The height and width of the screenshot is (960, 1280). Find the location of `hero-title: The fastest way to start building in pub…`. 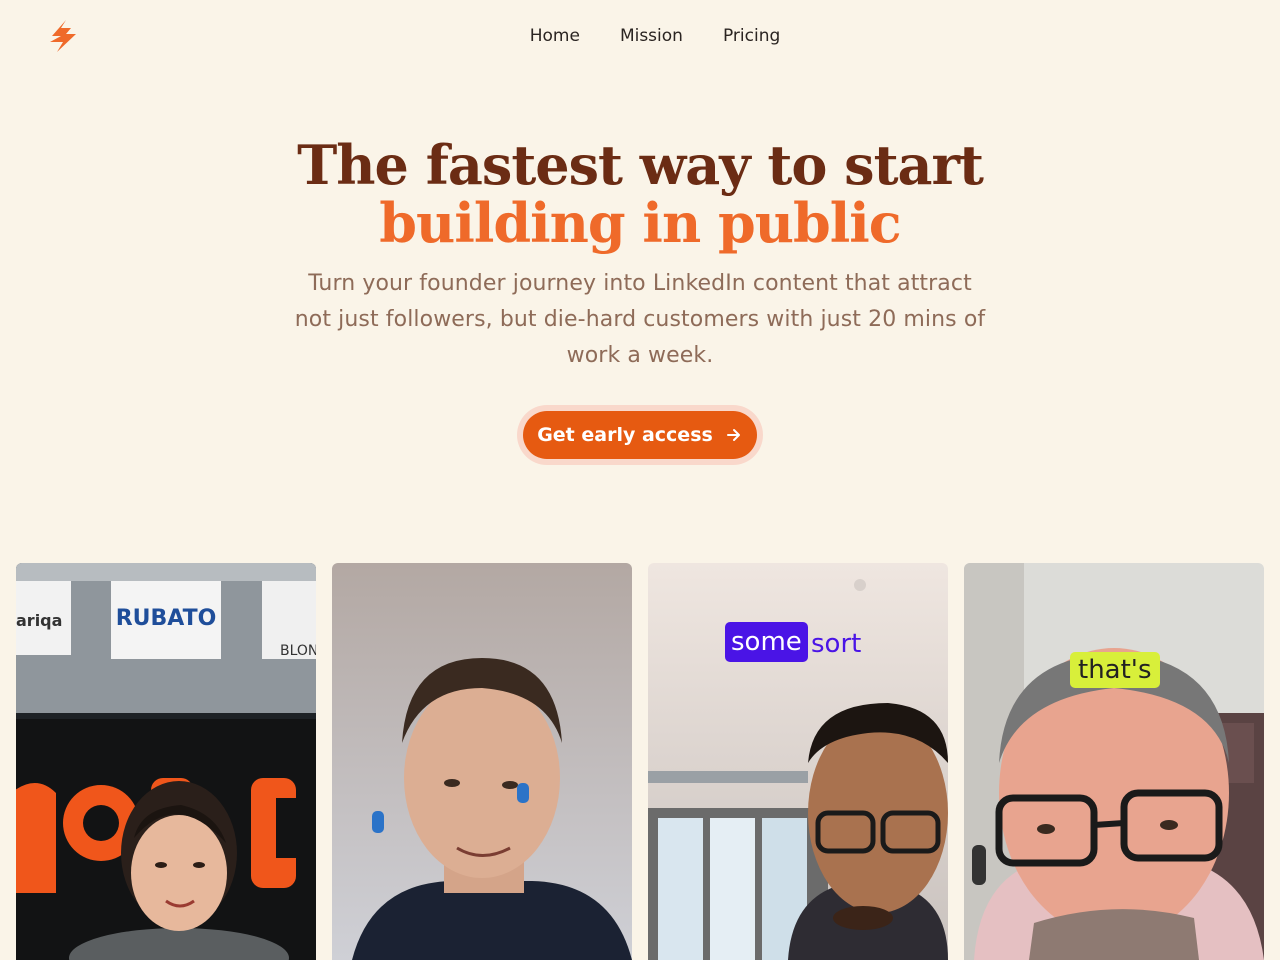

hero-title: The fastest way to start building in pub… is located at coordinates (640, 194).